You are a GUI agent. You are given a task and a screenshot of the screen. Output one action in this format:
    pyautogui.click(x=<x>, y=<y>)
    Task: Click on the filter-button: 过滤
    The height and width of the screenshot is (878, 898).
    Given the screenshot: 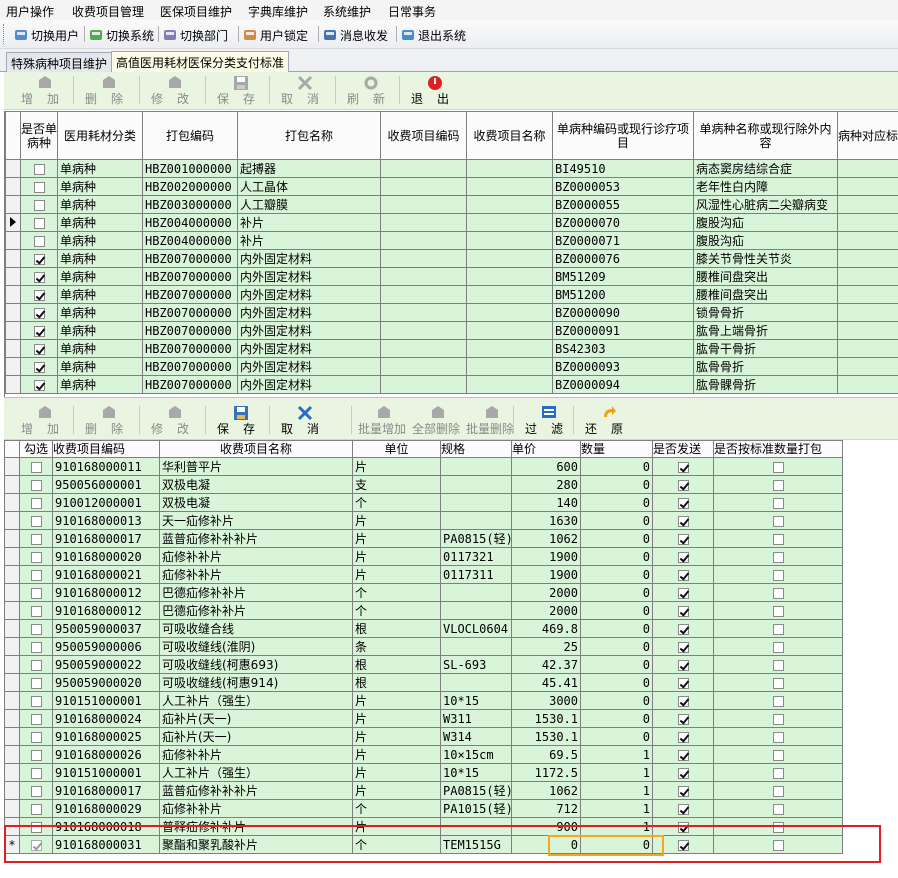 What is the action you would take?
    pyautogui.click(x=547, y=420)
    